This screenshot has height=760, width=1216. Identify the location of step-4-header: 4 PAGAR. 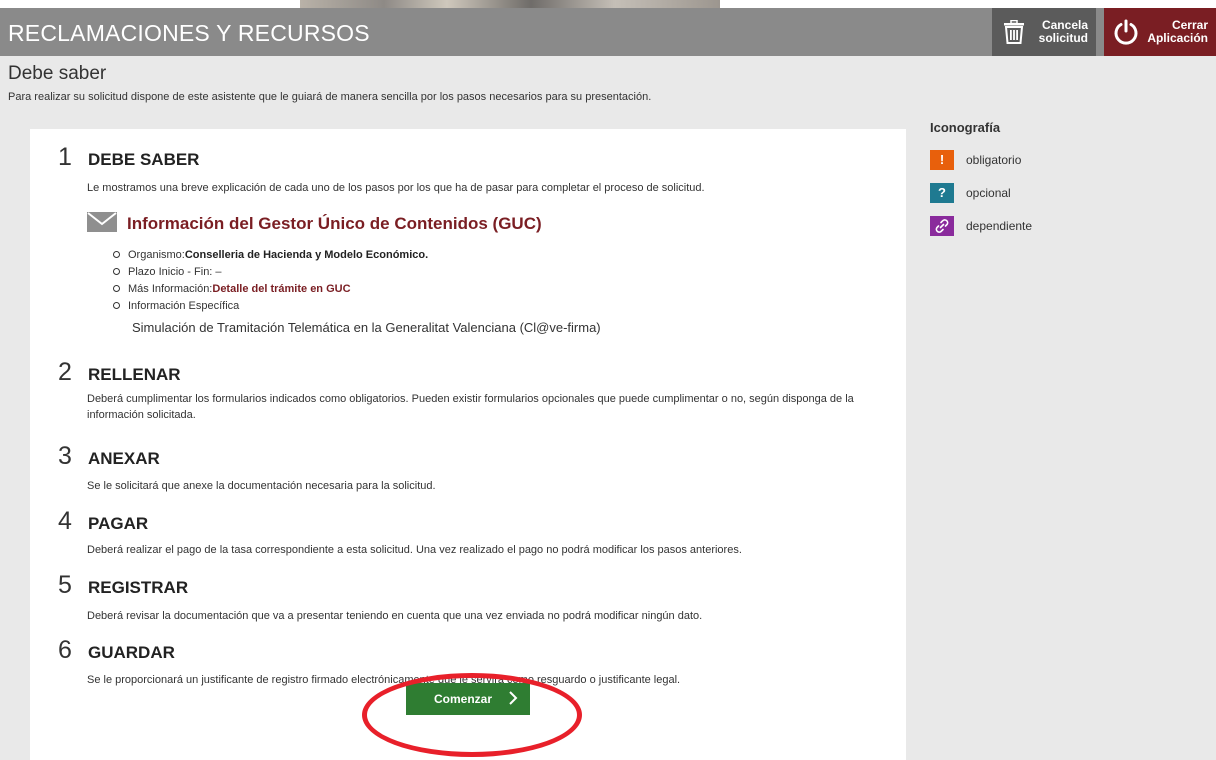
(103, 521).